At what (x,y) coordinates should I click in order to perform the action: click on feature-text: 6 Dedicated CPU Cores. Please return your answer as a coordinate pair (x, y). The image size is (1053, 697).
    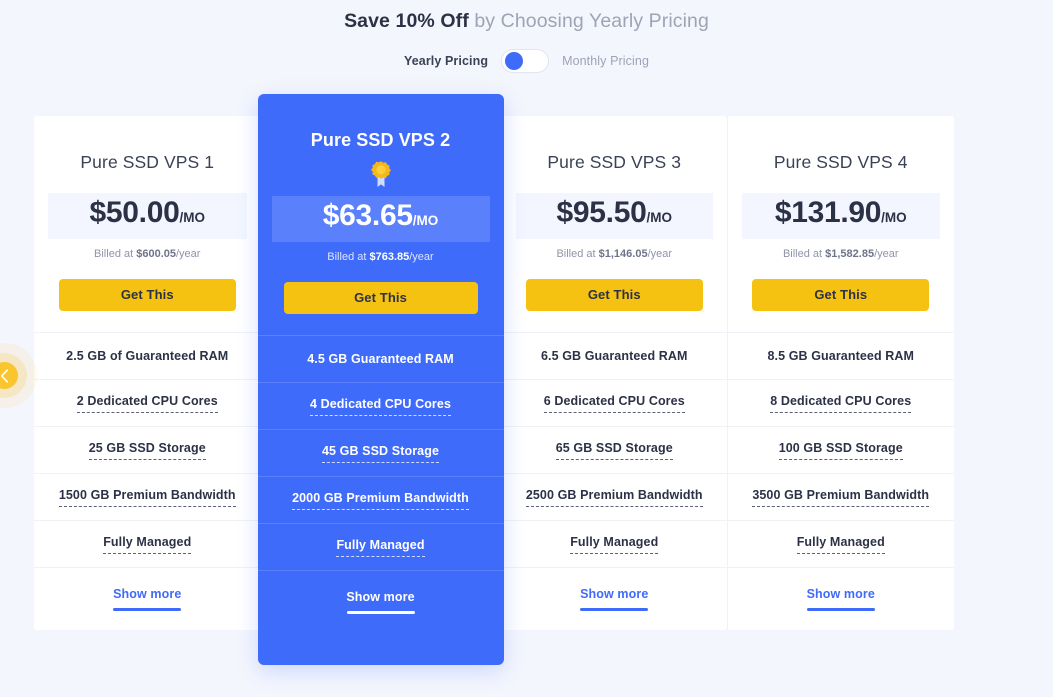
    Looking at the image, I should click on (614, 403).